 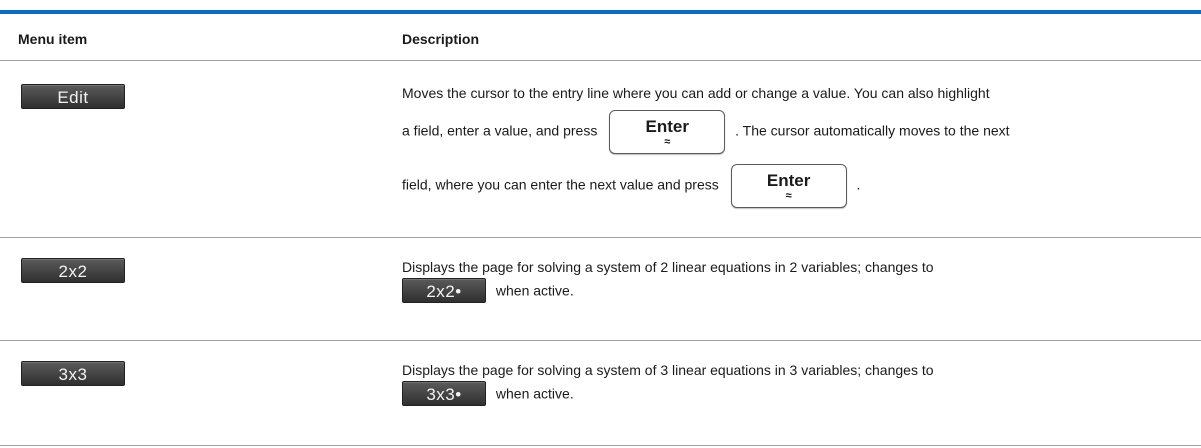 What do you see at coordinates (53, 39) in the screenshot?
I see `header-menu-item: Menu item` at bounding box center [53, 39].